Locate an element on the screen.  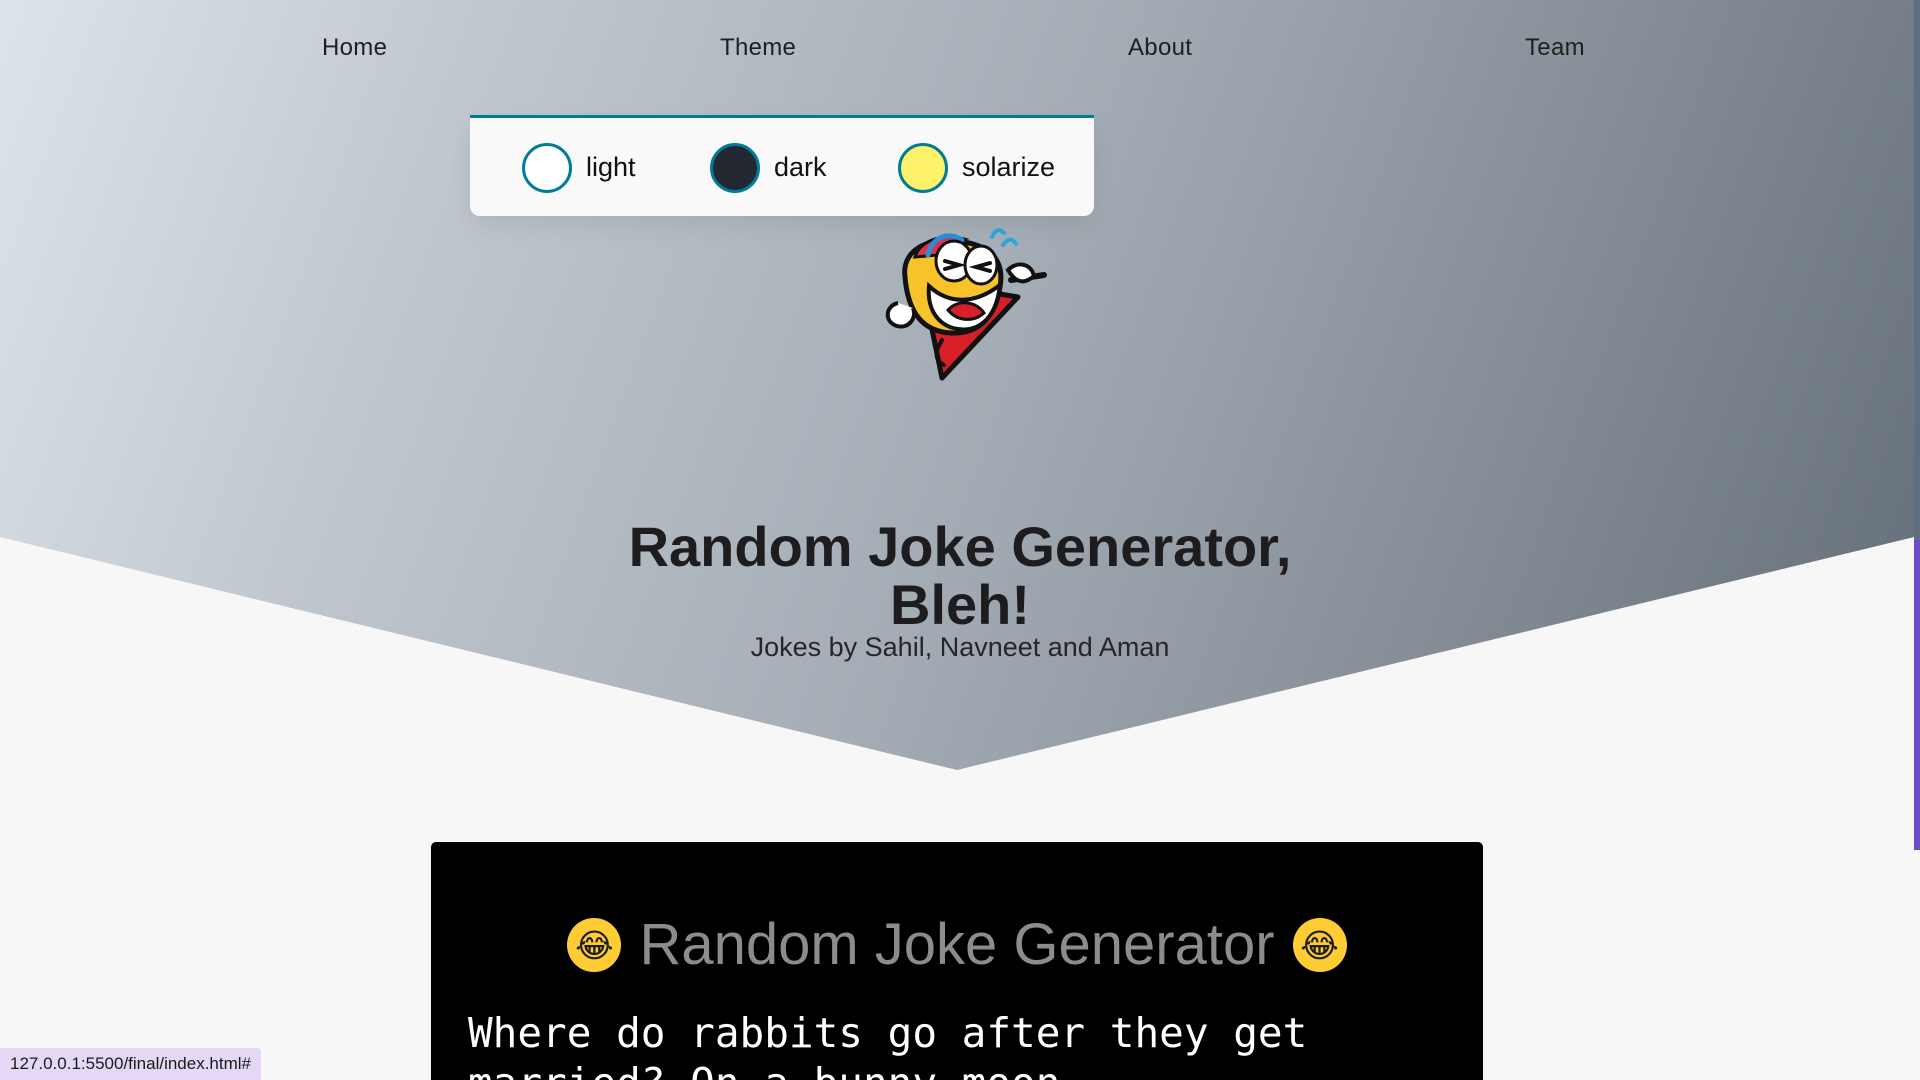
scrollbar-thumb is located at coordinates (1917, 270).